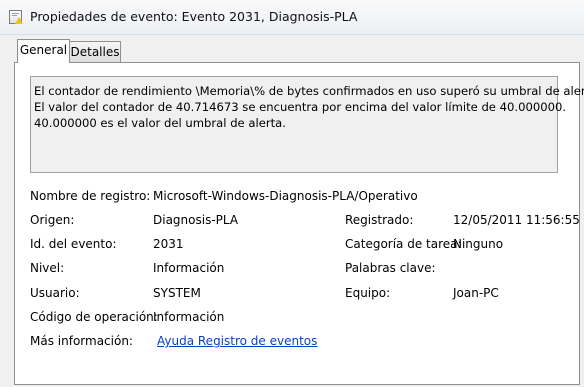  I want to click on log-name-label: Nombre de registro:, so click(90, 196).